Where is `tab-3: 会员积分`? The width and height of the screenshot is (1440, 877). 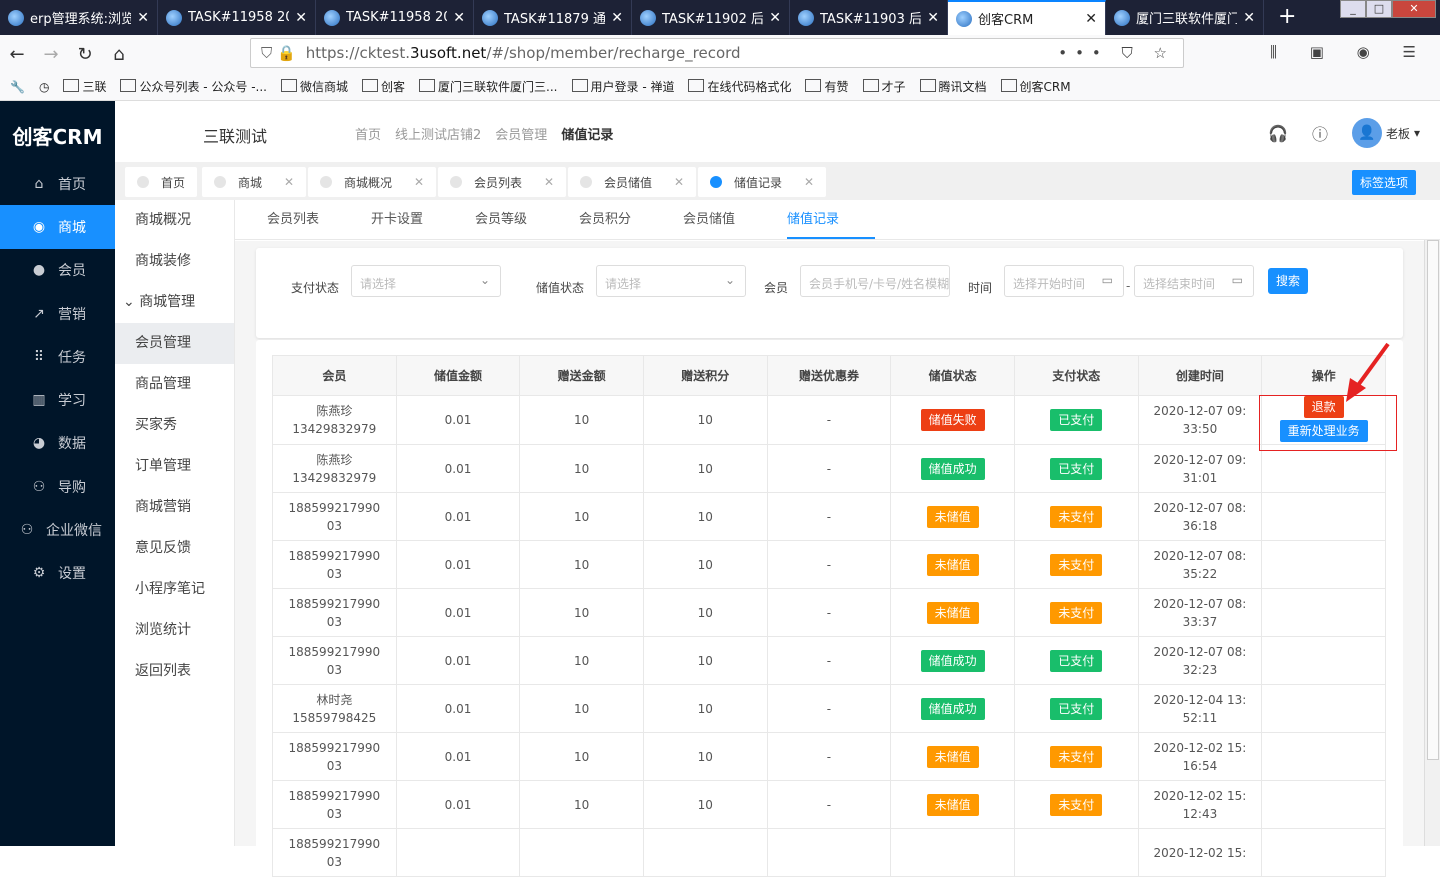
tab-3: 会员积分 is located at coordinates (631, 219).